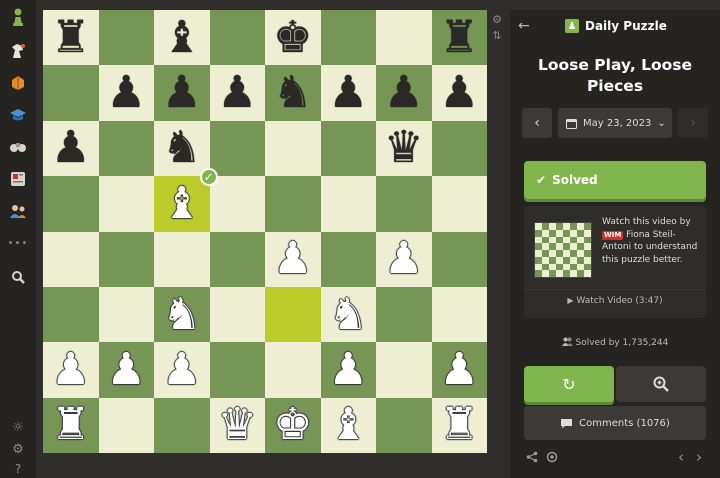 This screenshot has height=478, width=720. What do you see at coordinates (293, 148) in the screenshot?
I see `square-e6` at bounding box center [293, 148].